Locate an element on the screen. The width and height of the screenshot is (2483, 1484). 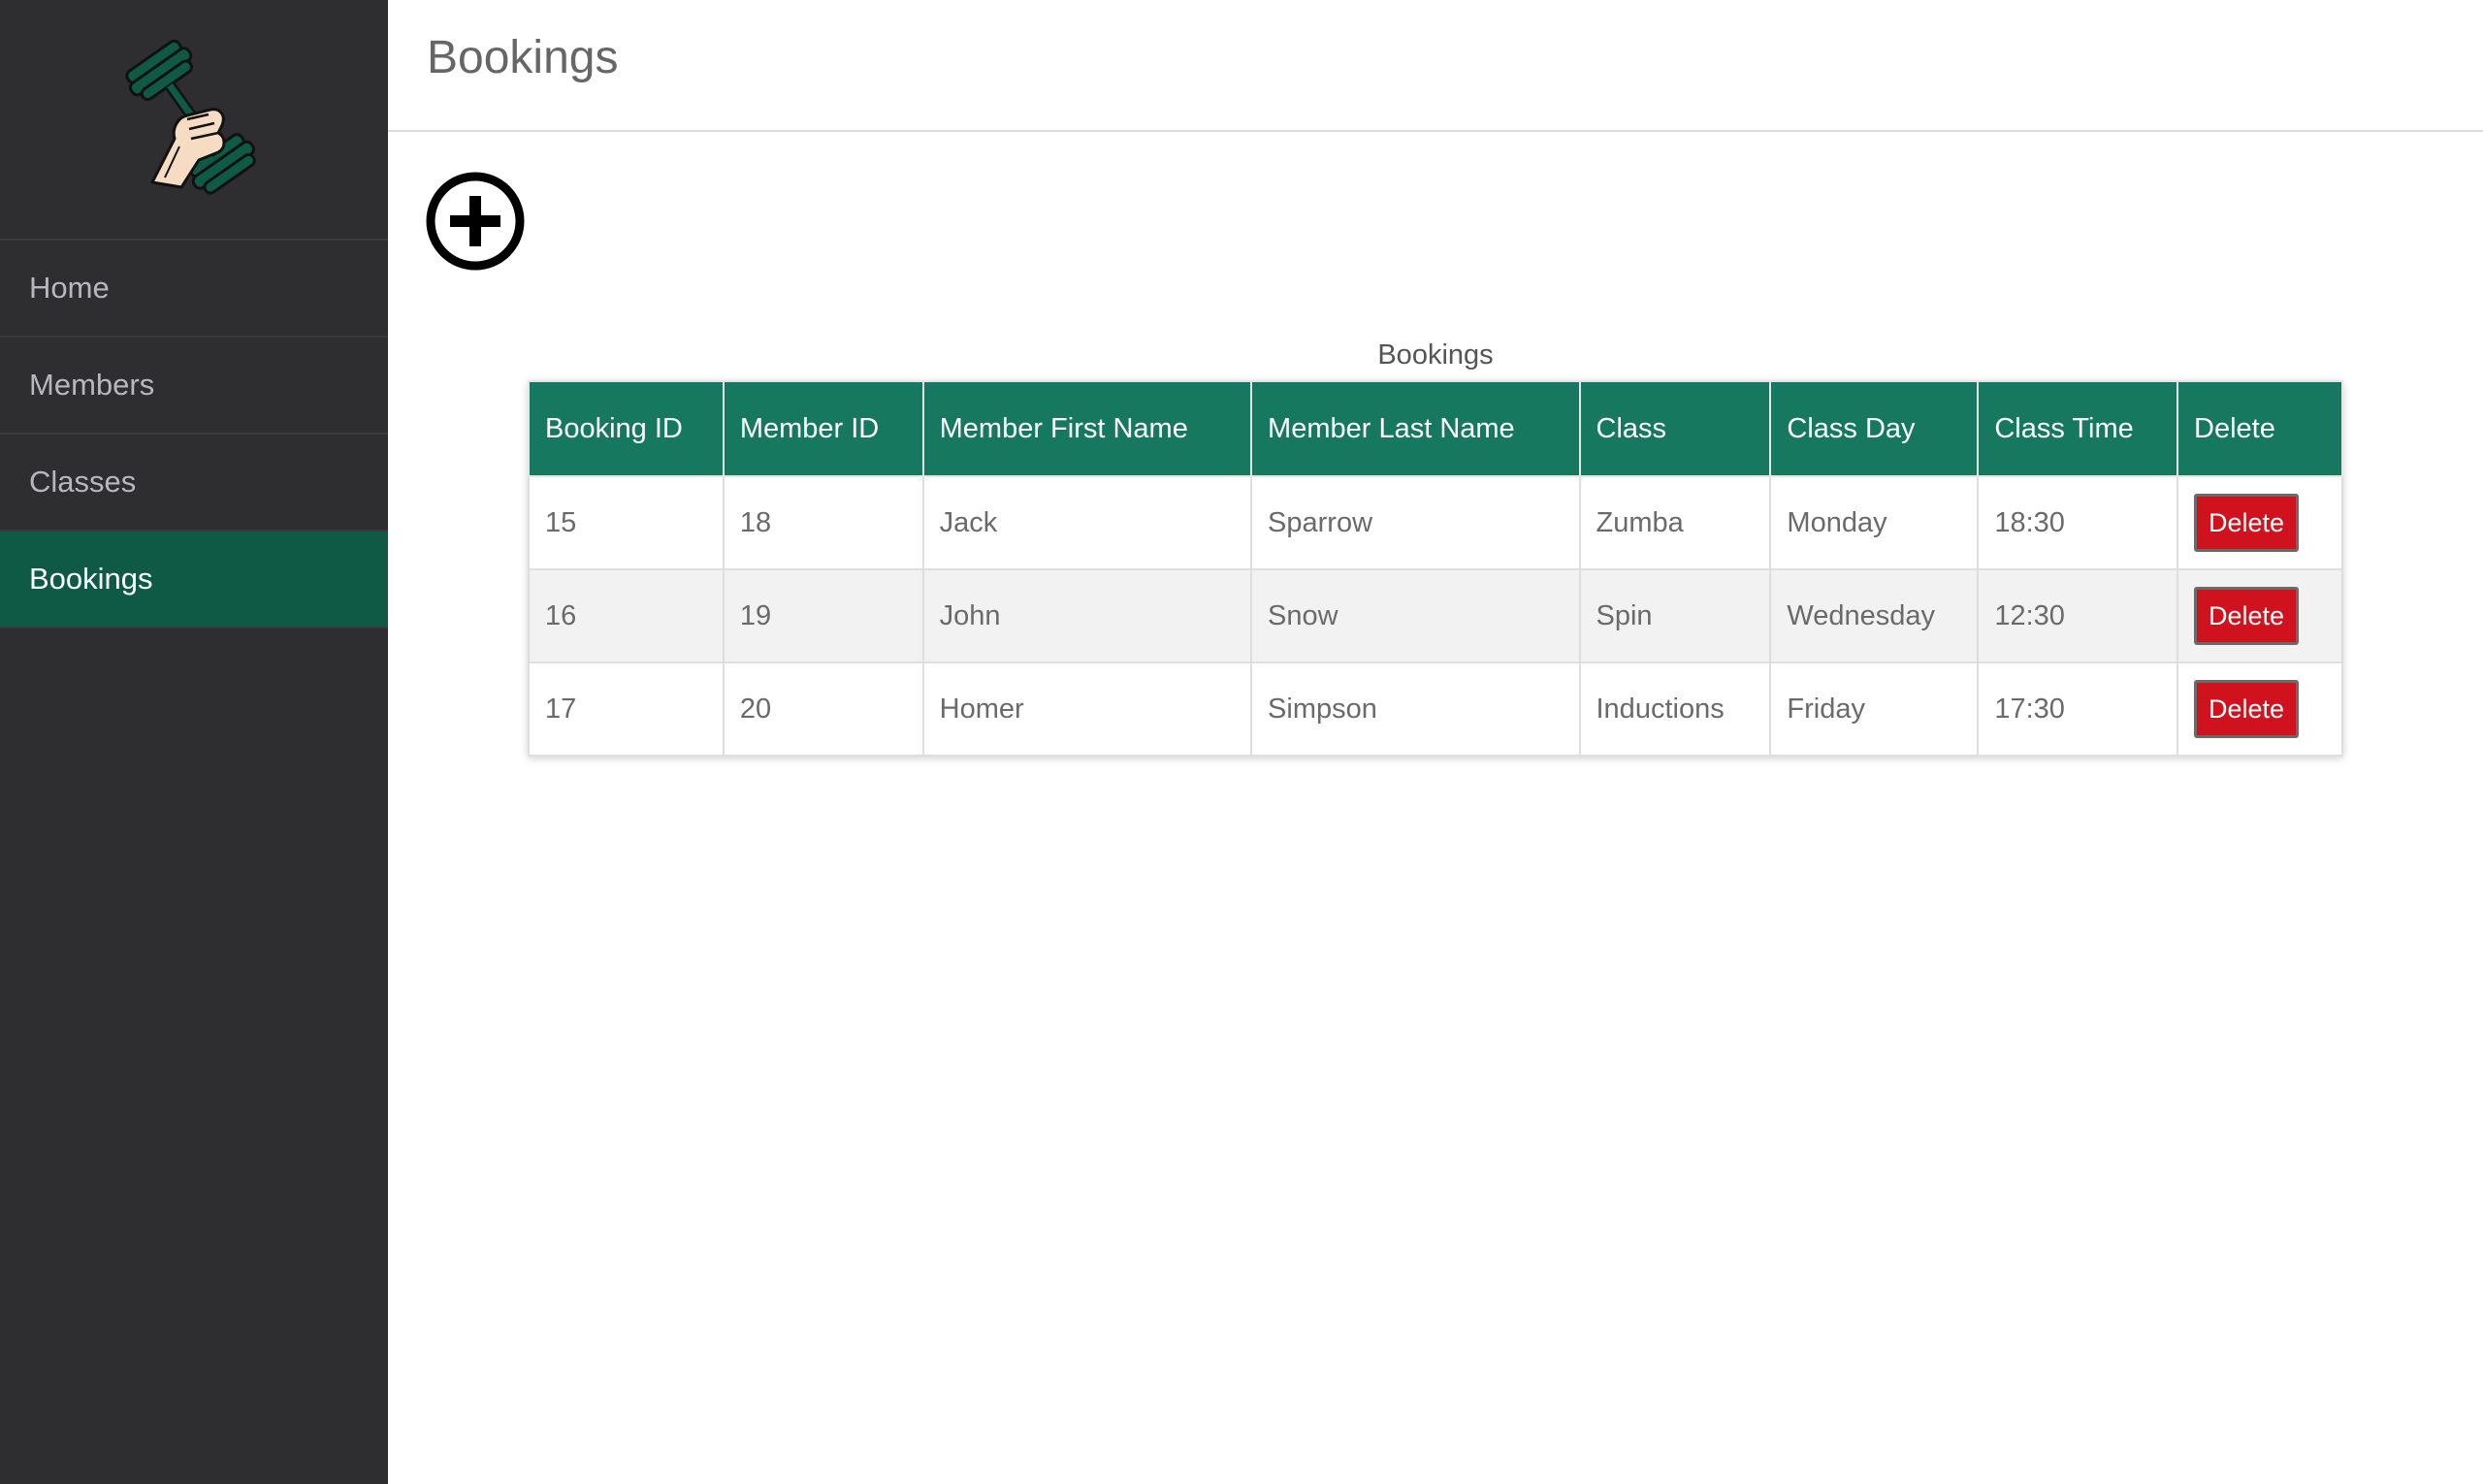
column-header-class: Class is located at coordinates (1675, 428).